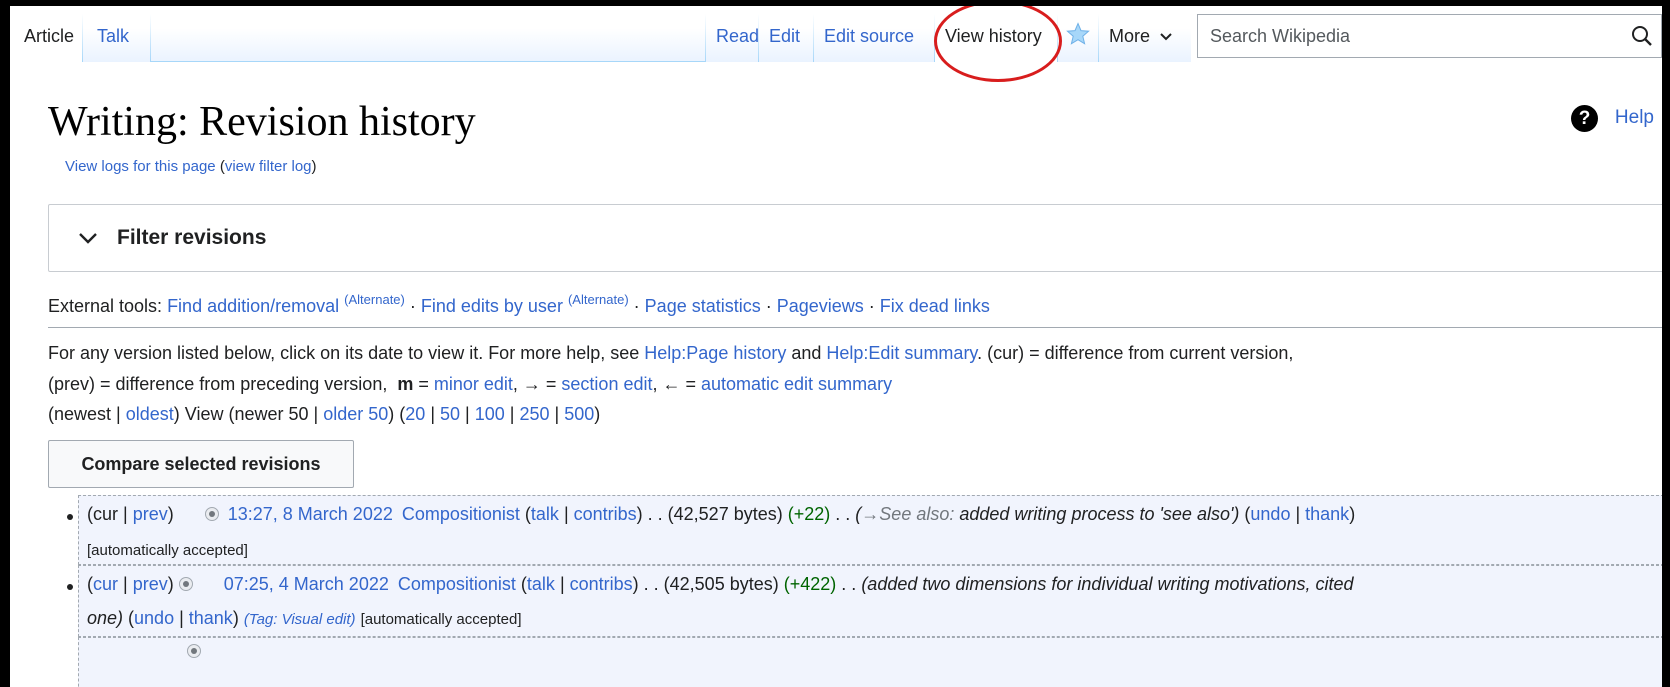  I want to click on tab-article: Article, so click(46, 34).